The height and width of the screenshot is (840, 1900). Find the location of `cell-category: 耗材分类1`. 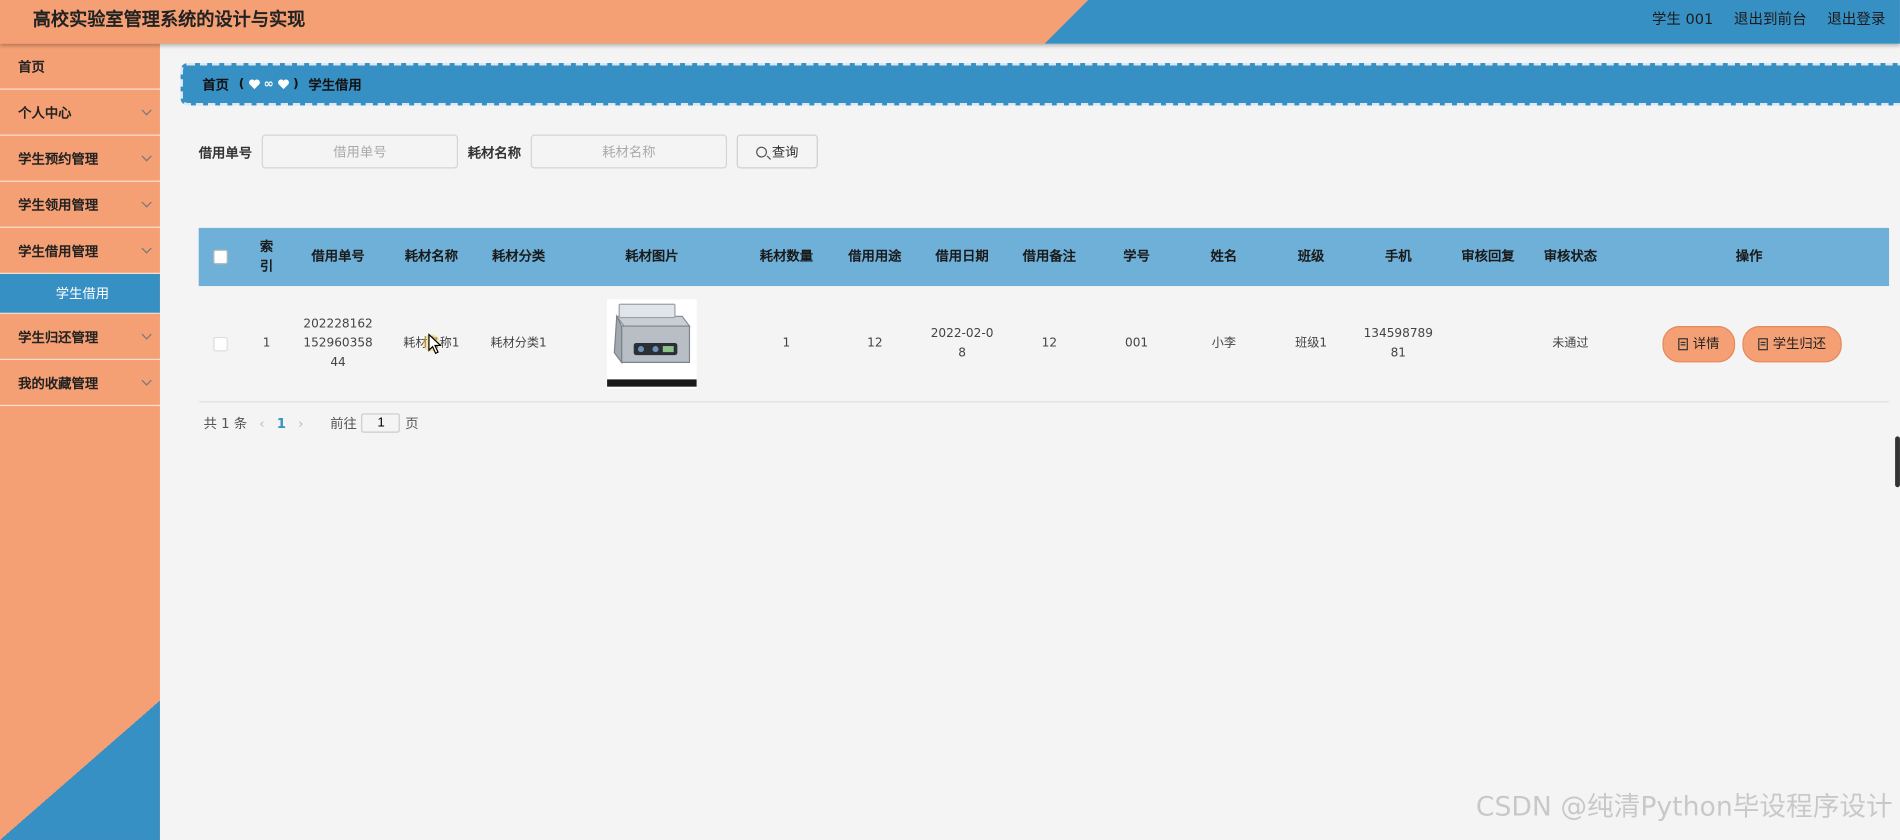

cell-category: 耗材分类1 is located at coordinates (518, 343).